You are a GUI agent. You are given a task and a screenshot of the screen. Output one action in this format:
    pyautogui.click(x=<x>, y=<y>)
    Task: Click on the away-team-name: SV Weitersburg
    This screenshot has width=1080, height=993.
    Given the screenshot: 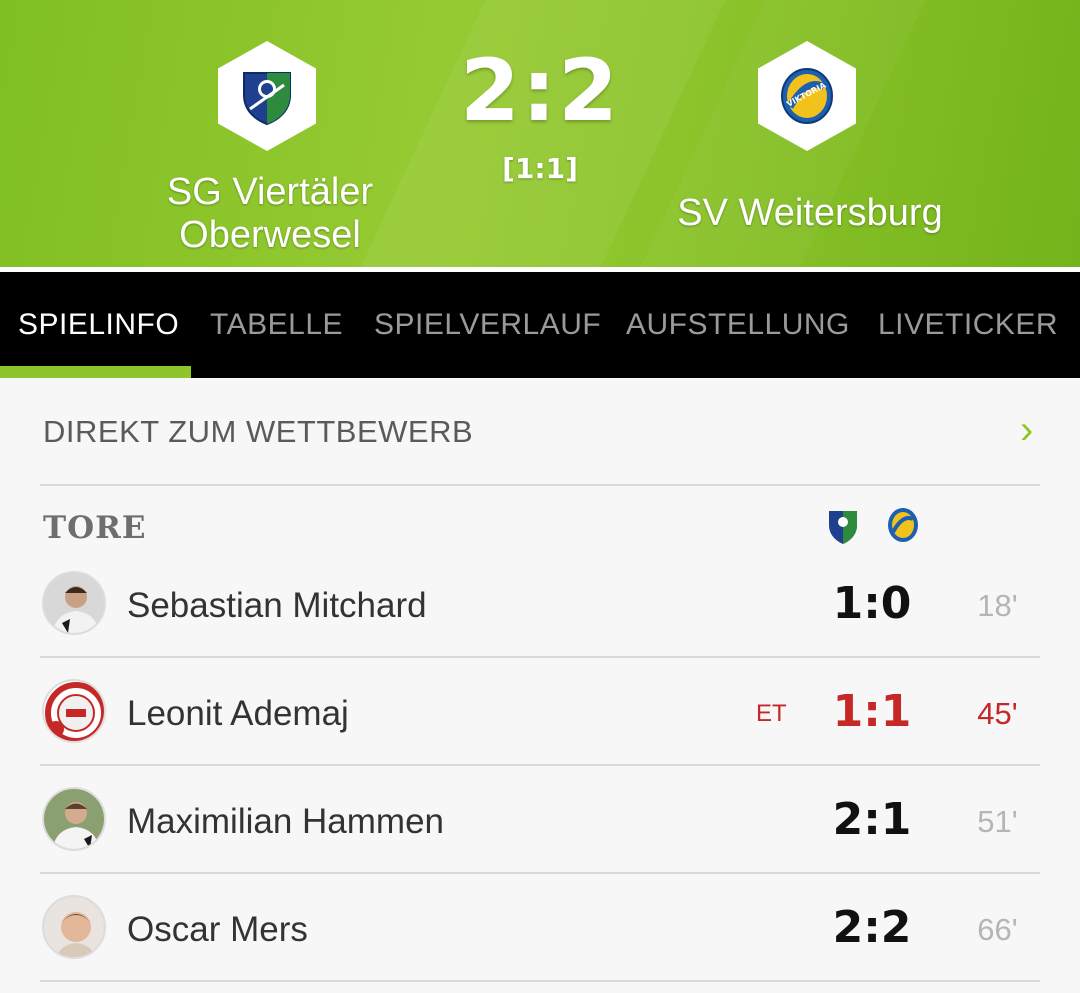 What is the action you would take?
    pyautogui.click(x=810, y=213)
    